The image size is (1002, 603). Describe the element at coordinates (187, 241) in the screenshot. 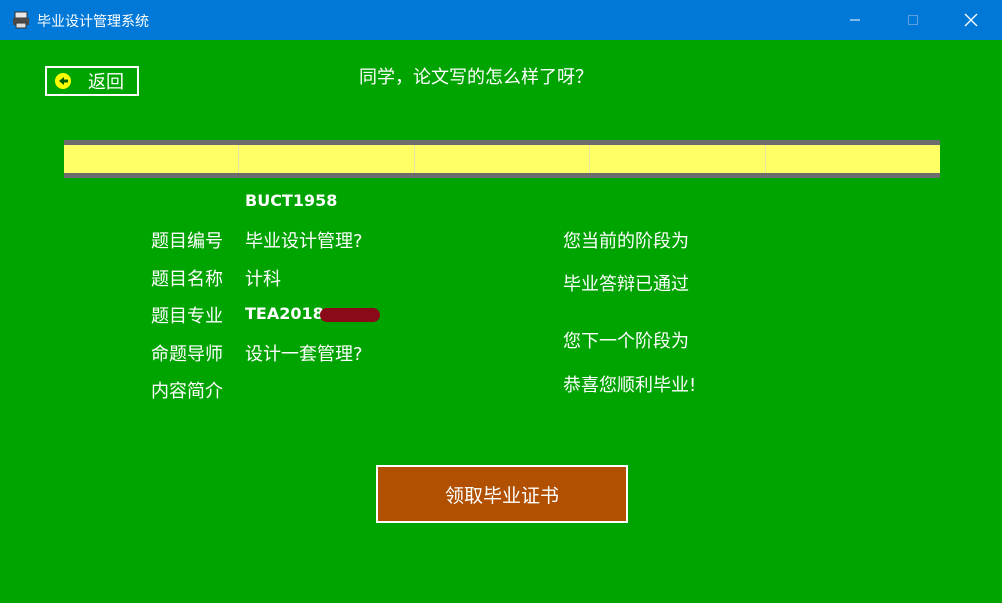

I see `topic-code-label: 题目编号` at that location.